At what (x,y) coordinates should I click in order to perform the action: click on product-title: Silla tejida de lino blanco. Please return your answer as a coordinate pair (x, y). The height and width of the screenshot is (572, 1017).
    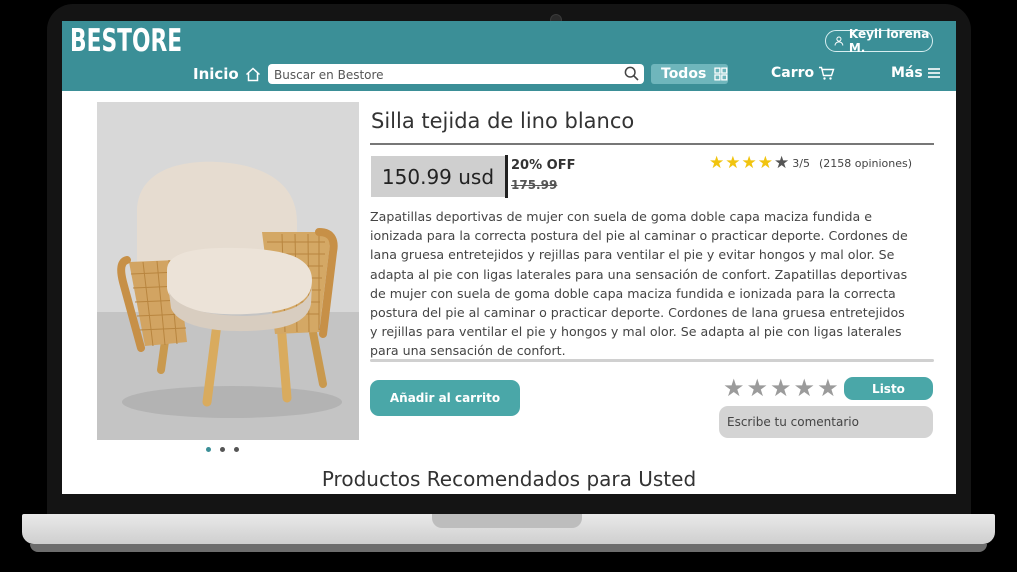
    Looking at the image, I should click on (503, 121).